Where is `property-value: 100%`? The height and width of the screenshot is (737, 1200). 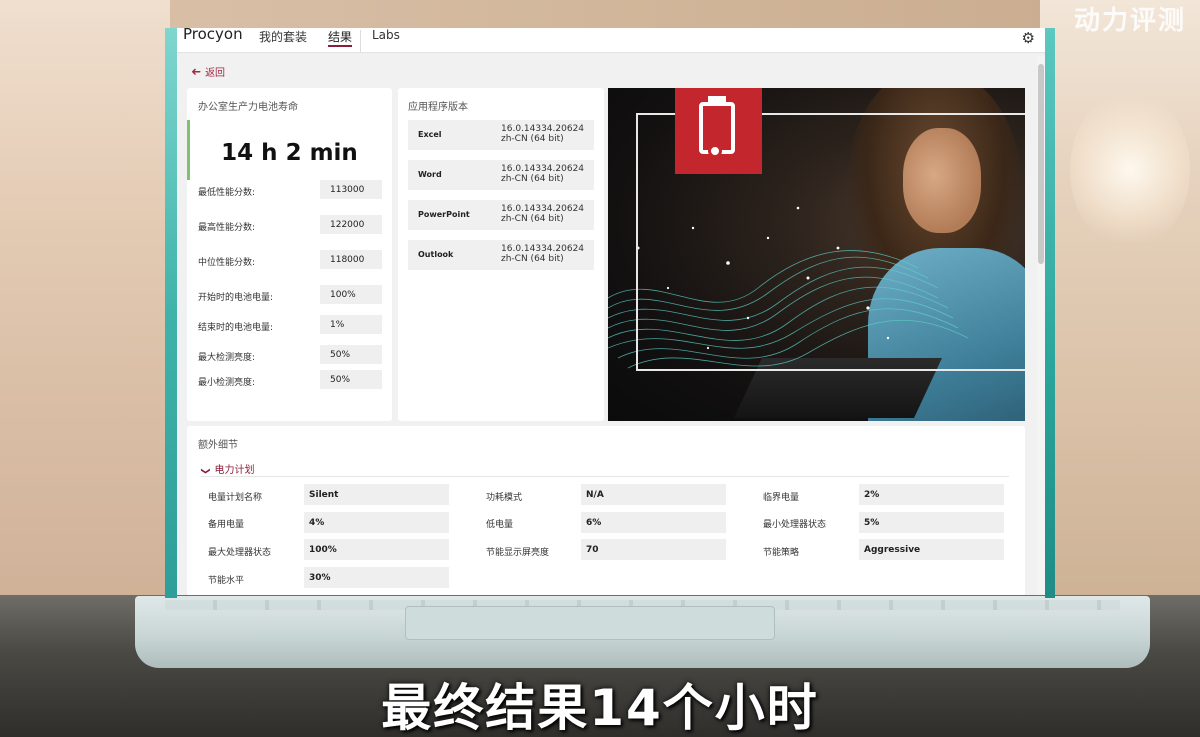 property-value: 100% is located at coordinates (376, 549).